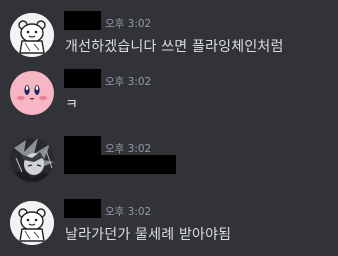 Image resolution: width=338 pixels, height=256 pixels. Describe the element at coordinates (72, 105) in the screenshot. I see `message-content: ㅋ` at that location.